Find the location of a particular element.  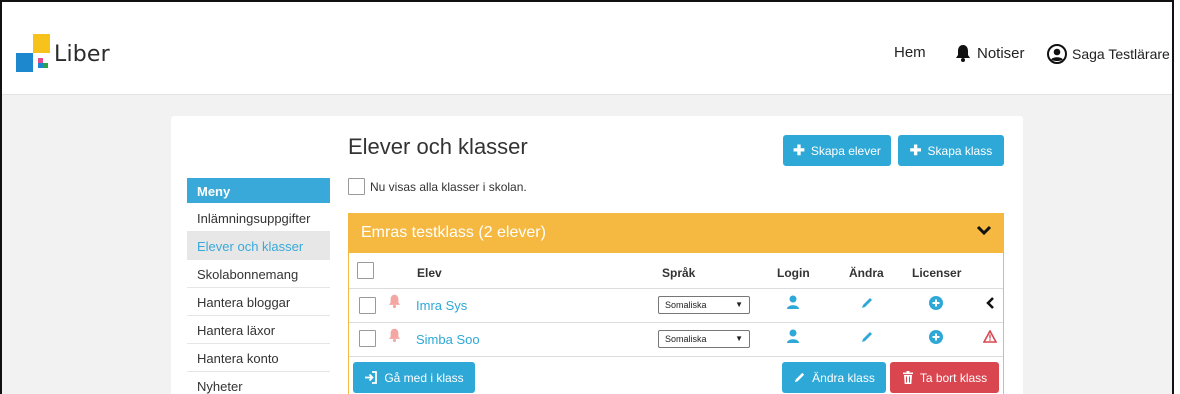

create-class-button: ✚ Skapa klass is located at coordinates (951, 150).